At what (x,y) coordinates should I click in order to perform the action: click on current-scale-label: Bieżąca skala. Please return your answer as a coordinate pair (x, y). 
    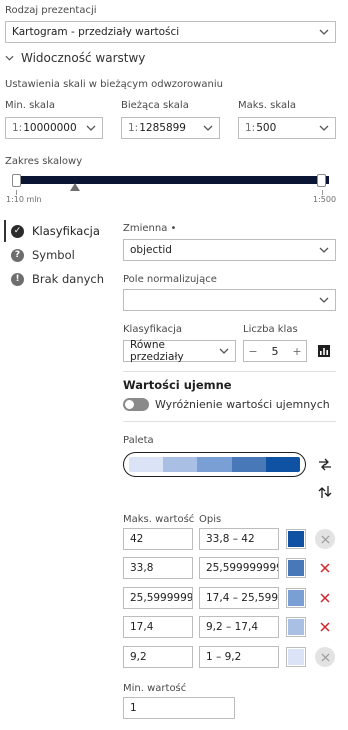
    Looking at the image, I should click on (155, 105).